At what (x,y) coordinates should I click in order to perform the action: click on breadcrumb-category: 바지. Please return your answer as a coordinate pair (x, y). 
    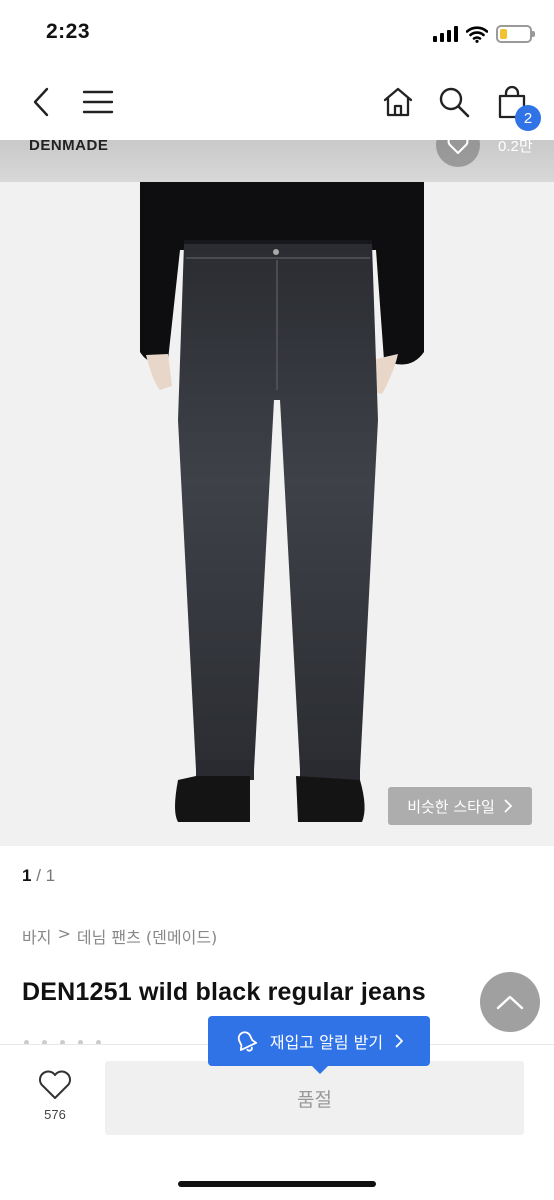
    Looking at the image, I should click on (36, 936).